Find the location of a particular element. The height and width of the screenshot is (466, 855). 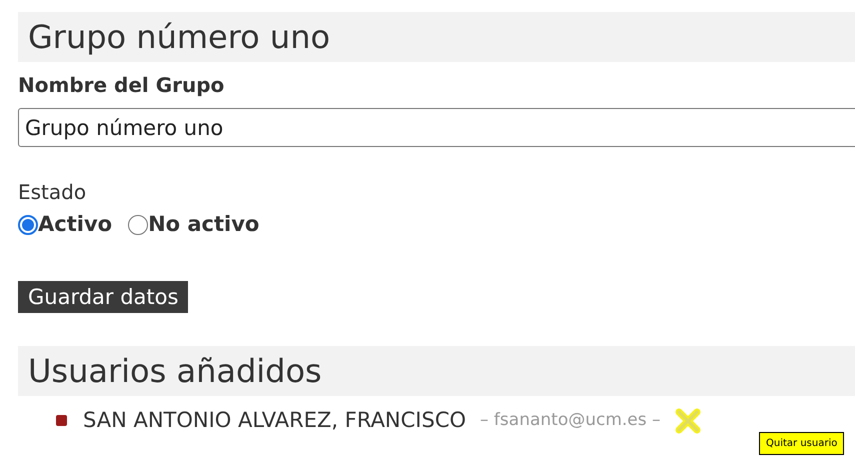

section-heading: Grupo número uno is located at coordinates (436, 37).